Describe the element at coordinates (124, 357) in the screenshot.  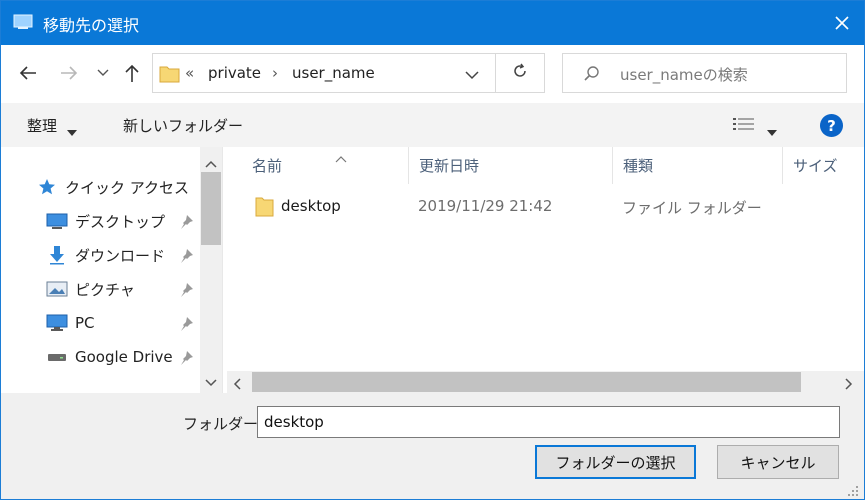
I see `nav-item-label: Google Drive` at that location.